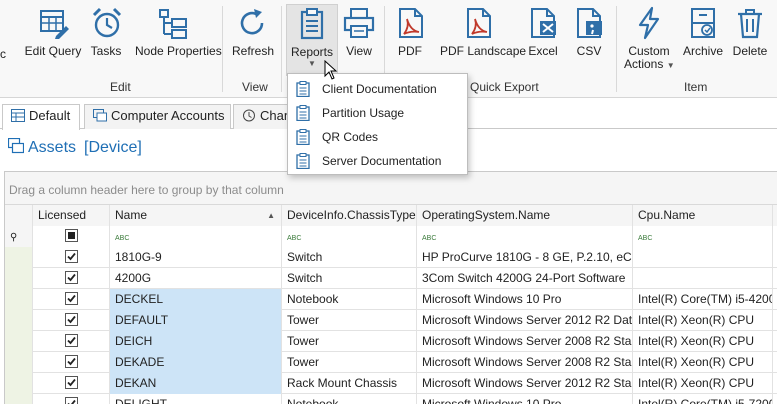 Image resolution: width=777 pixels, height=404 pixels. Describe the element at coordinates (53, 32) in the screenshot. I see `edit-query-button: Edit Query` at that location.